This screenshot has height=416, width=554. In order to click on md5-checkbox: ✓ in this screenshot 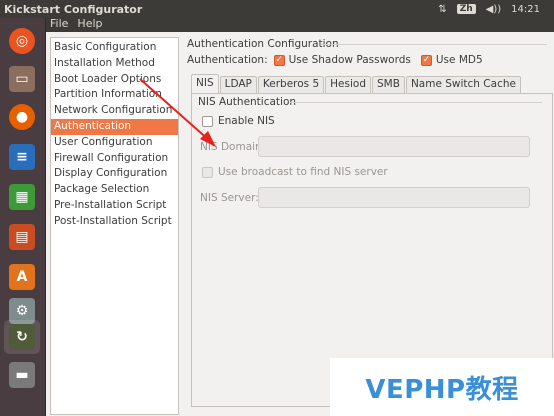, I will do `click(426, 60)`.